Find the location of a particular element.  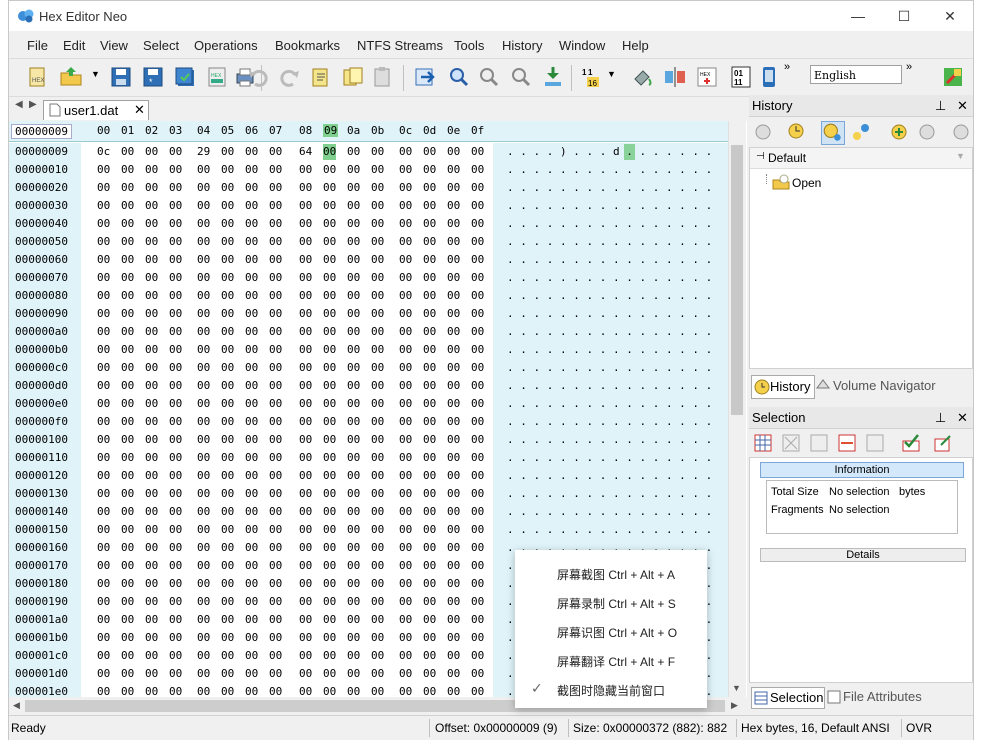

menu-window: Window is located at coordinates (582, 45).